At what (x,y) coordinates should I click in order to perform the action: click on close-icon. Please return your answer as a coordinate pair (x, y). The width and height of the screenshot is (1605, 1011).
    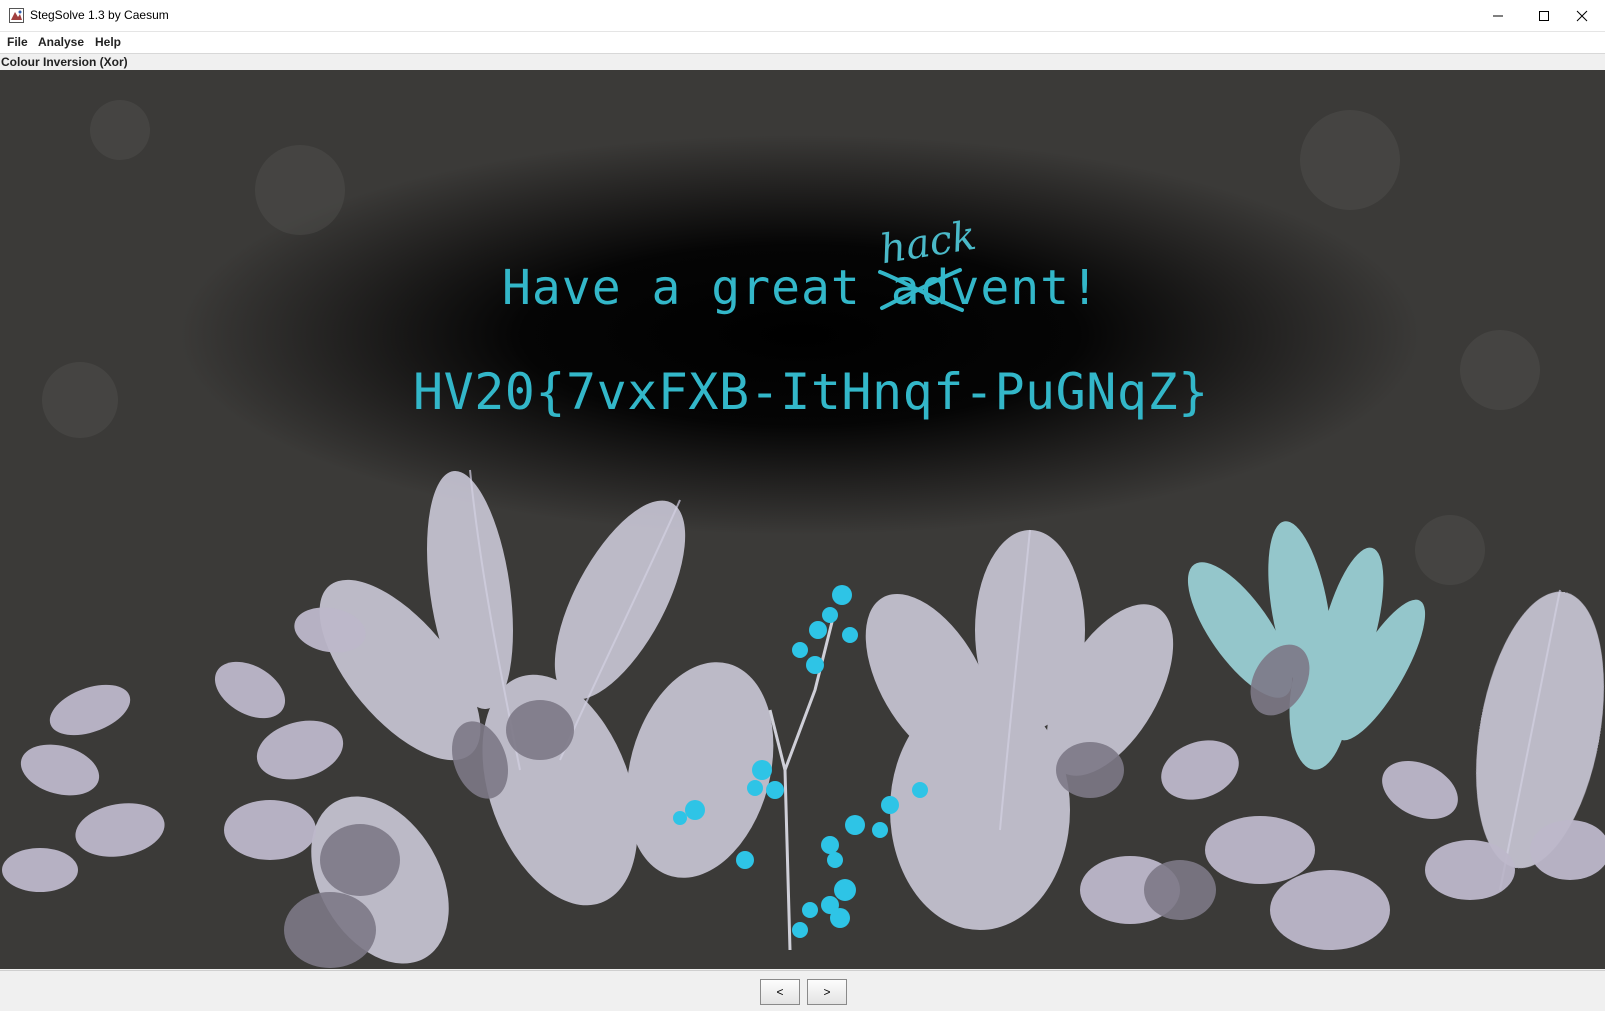
    Looking at the image, I should click on (1582, 15).